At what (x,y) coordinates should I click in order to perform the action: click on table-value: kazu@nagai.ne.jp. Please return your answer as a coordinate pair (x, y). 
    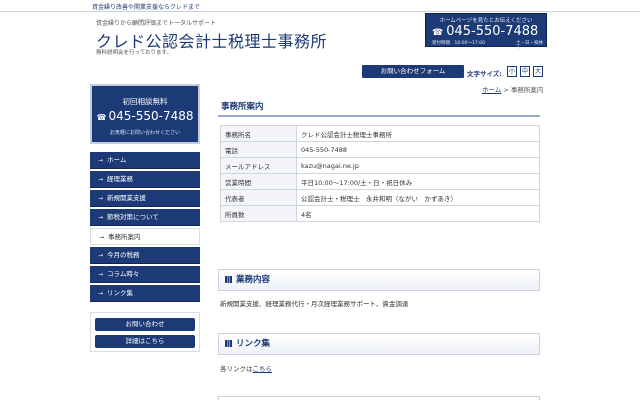
    Looking at the image, I should click on (418, 165).